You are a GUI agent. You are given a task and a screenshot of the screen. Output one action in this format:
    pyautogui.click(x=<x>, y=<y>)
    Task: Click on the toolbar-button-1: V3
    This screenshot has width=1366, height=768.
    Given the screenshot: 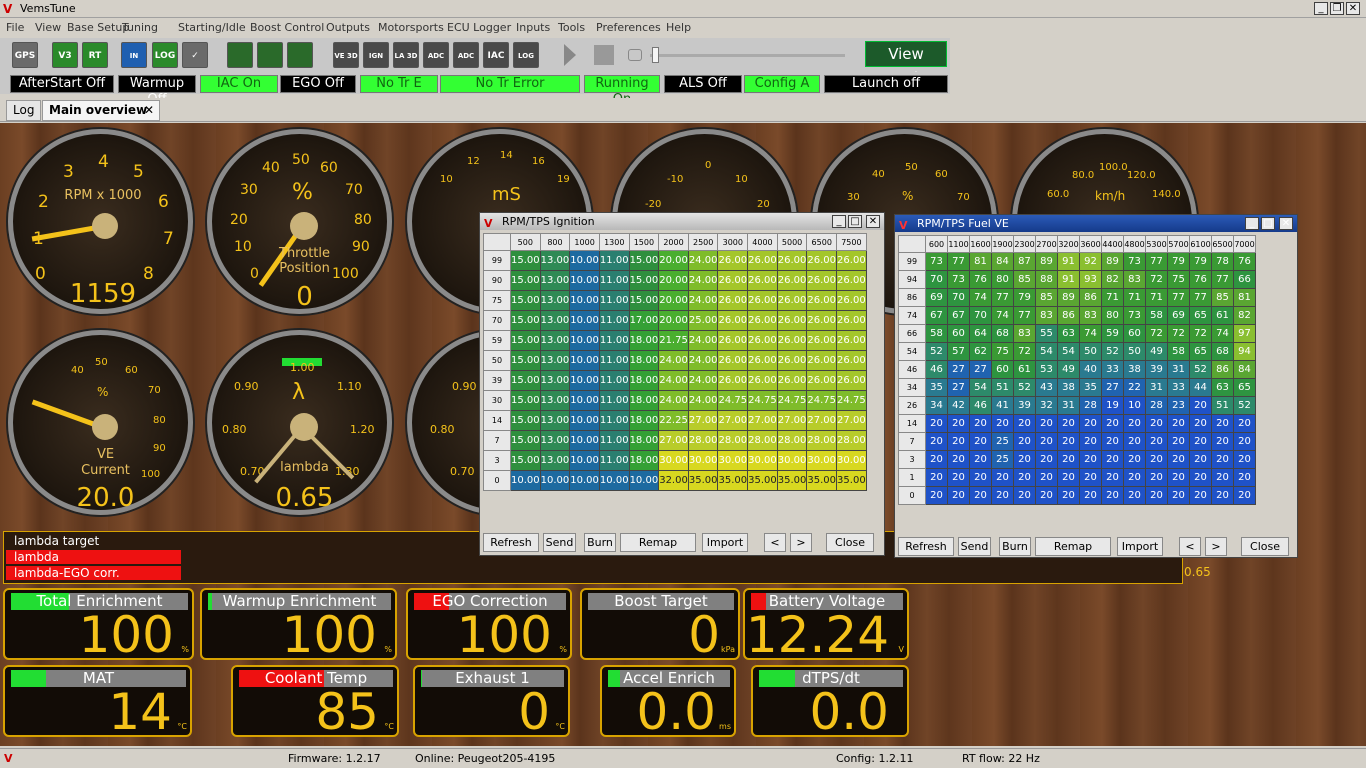 What is the action you would take?
    pyautogui.click(x=65, y=55)
    